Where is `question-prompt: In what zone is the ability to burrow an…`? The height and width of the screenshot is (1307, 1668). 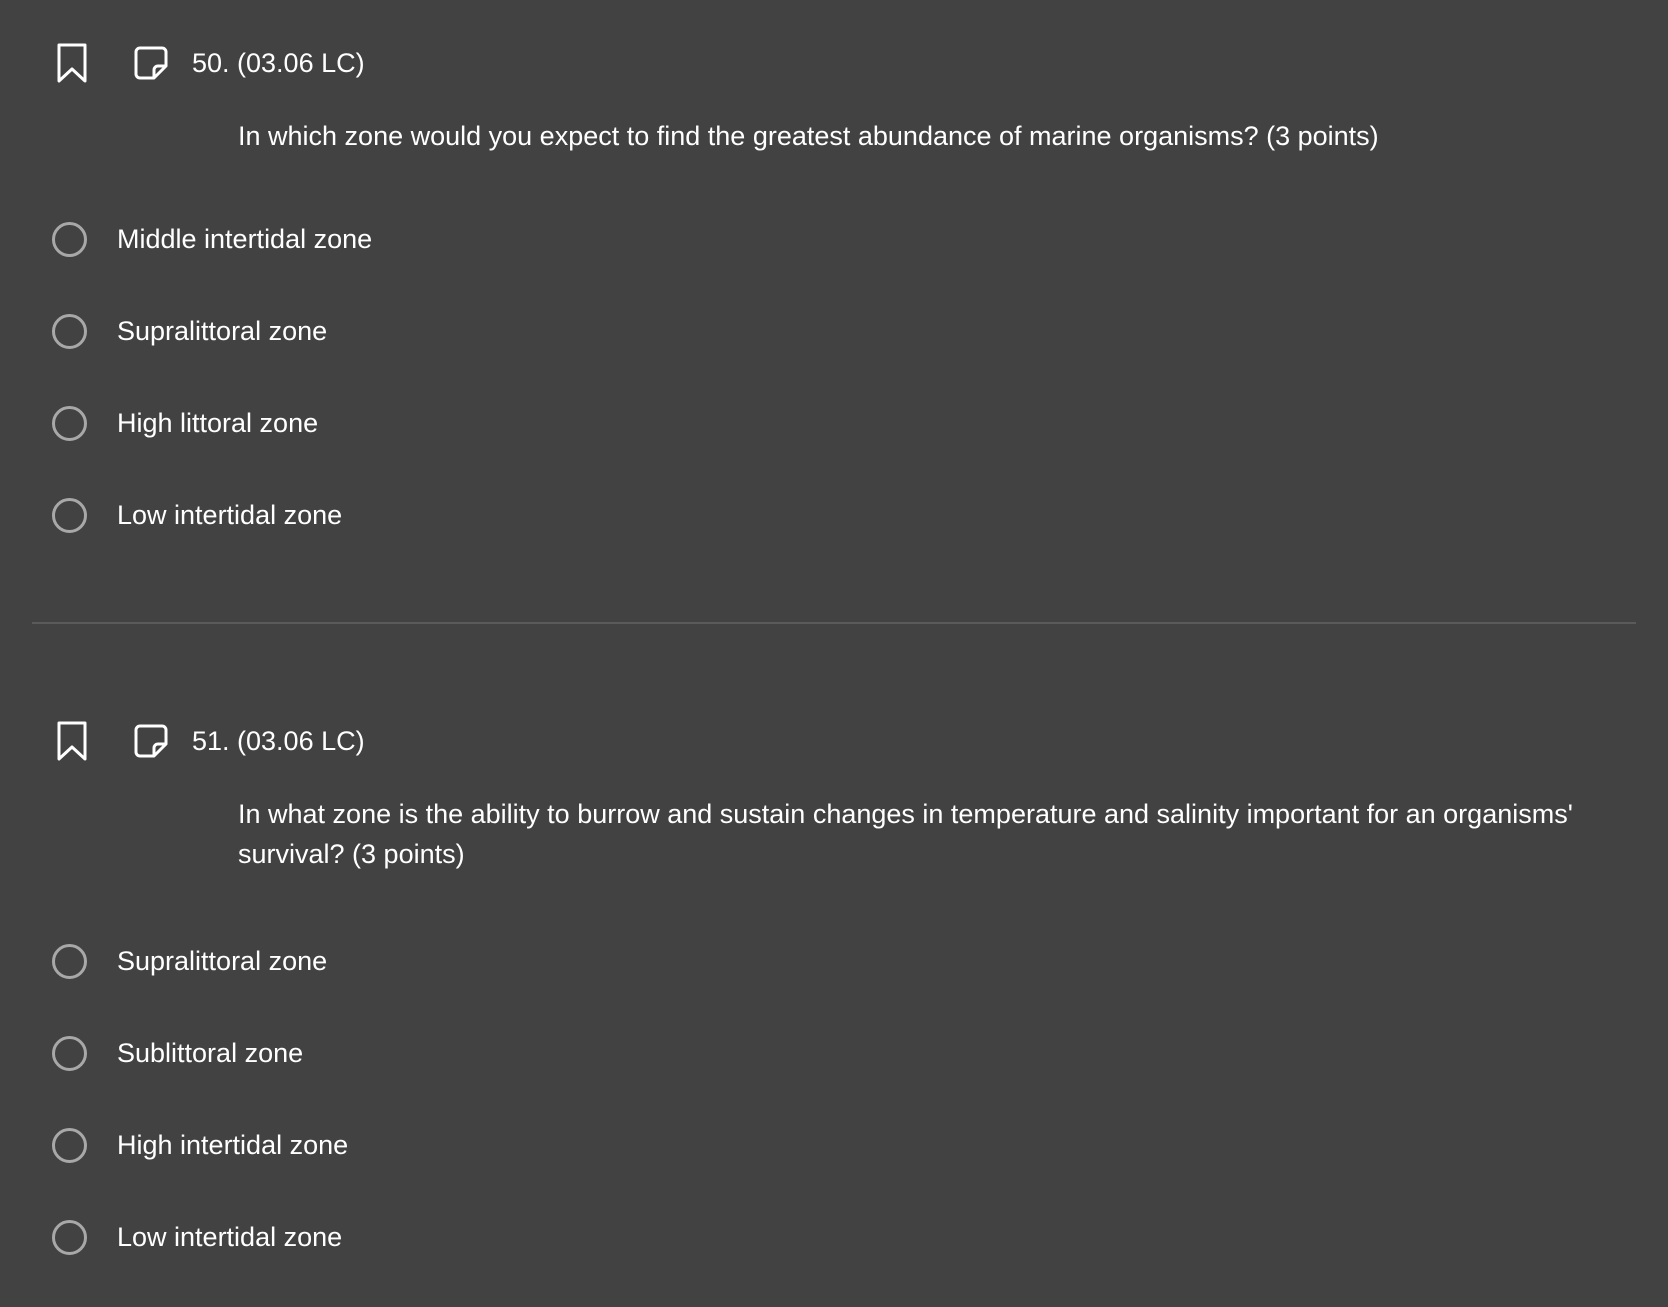
question-prompt: In what zone is the ability to burrow an… is located at coordinates (905, 834).